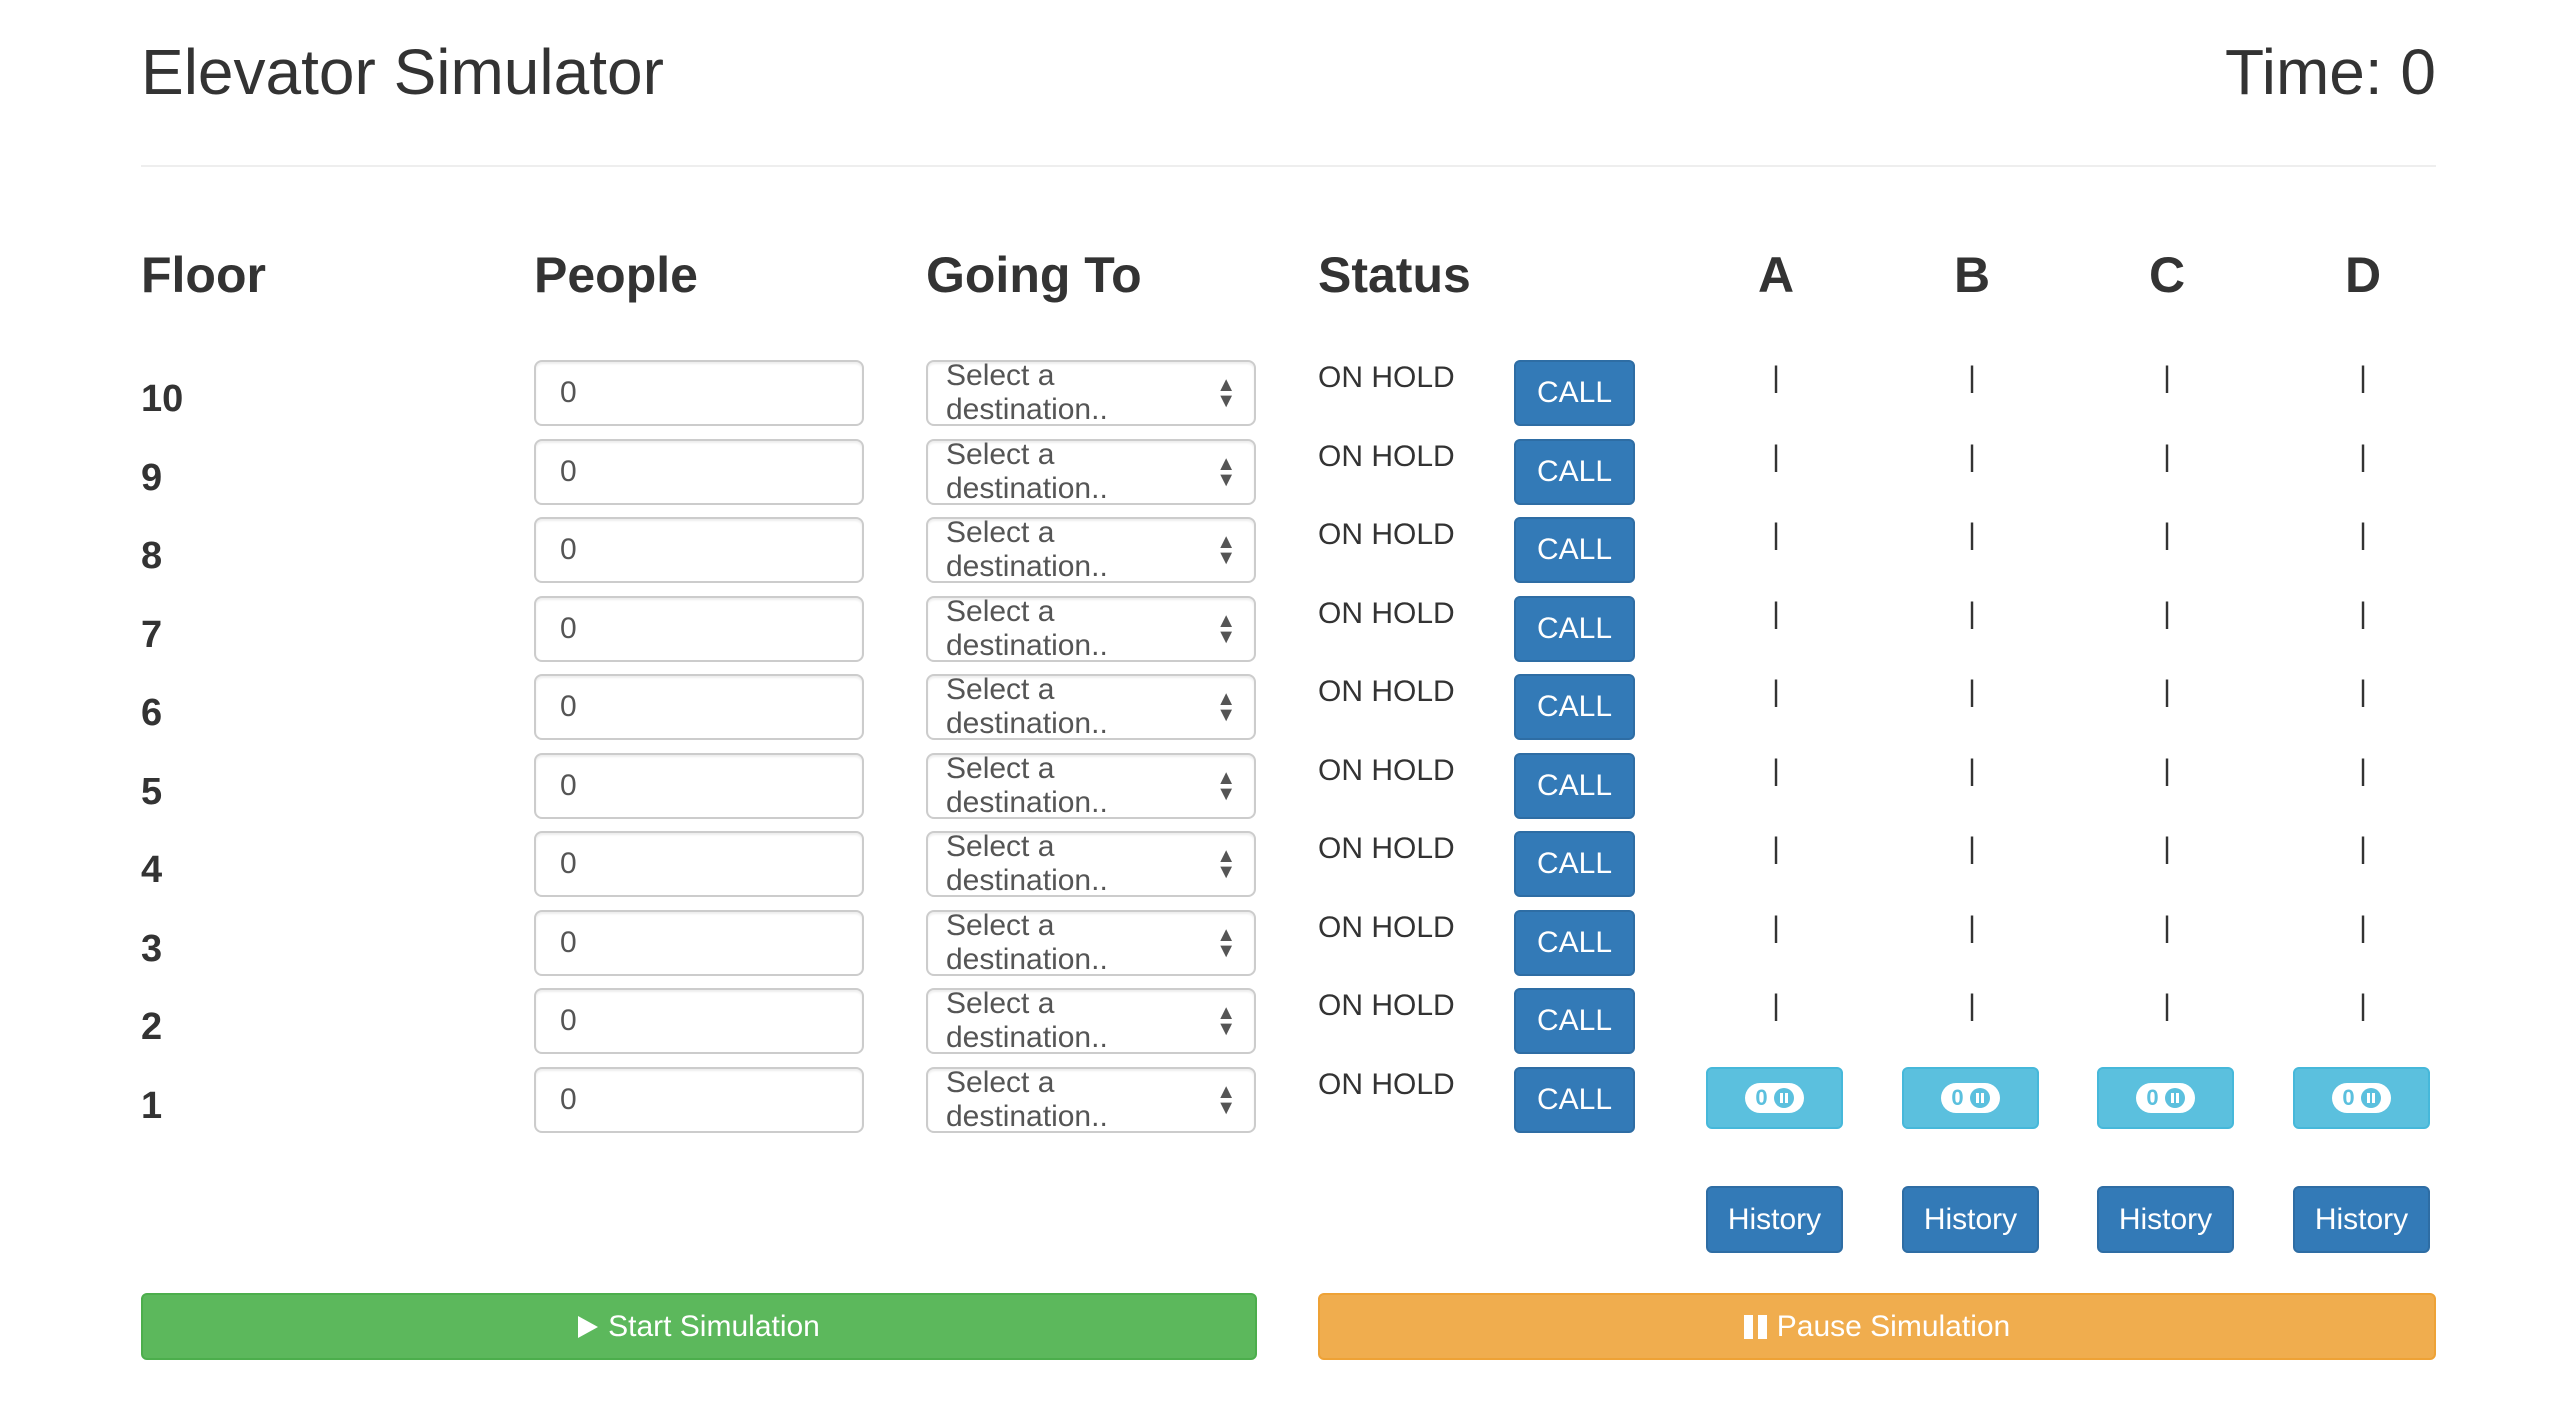 This screenshot has width=2554, height=1408. What do you see at coordinates (1394, 275) in the screenshot?
I see `status-column-header: Status` at bounding box center [1394, 275].